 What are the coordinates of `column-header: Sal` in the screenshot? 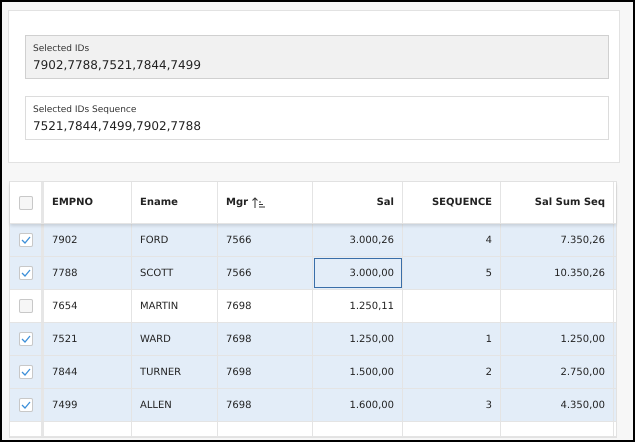 It's located at (358, 202).